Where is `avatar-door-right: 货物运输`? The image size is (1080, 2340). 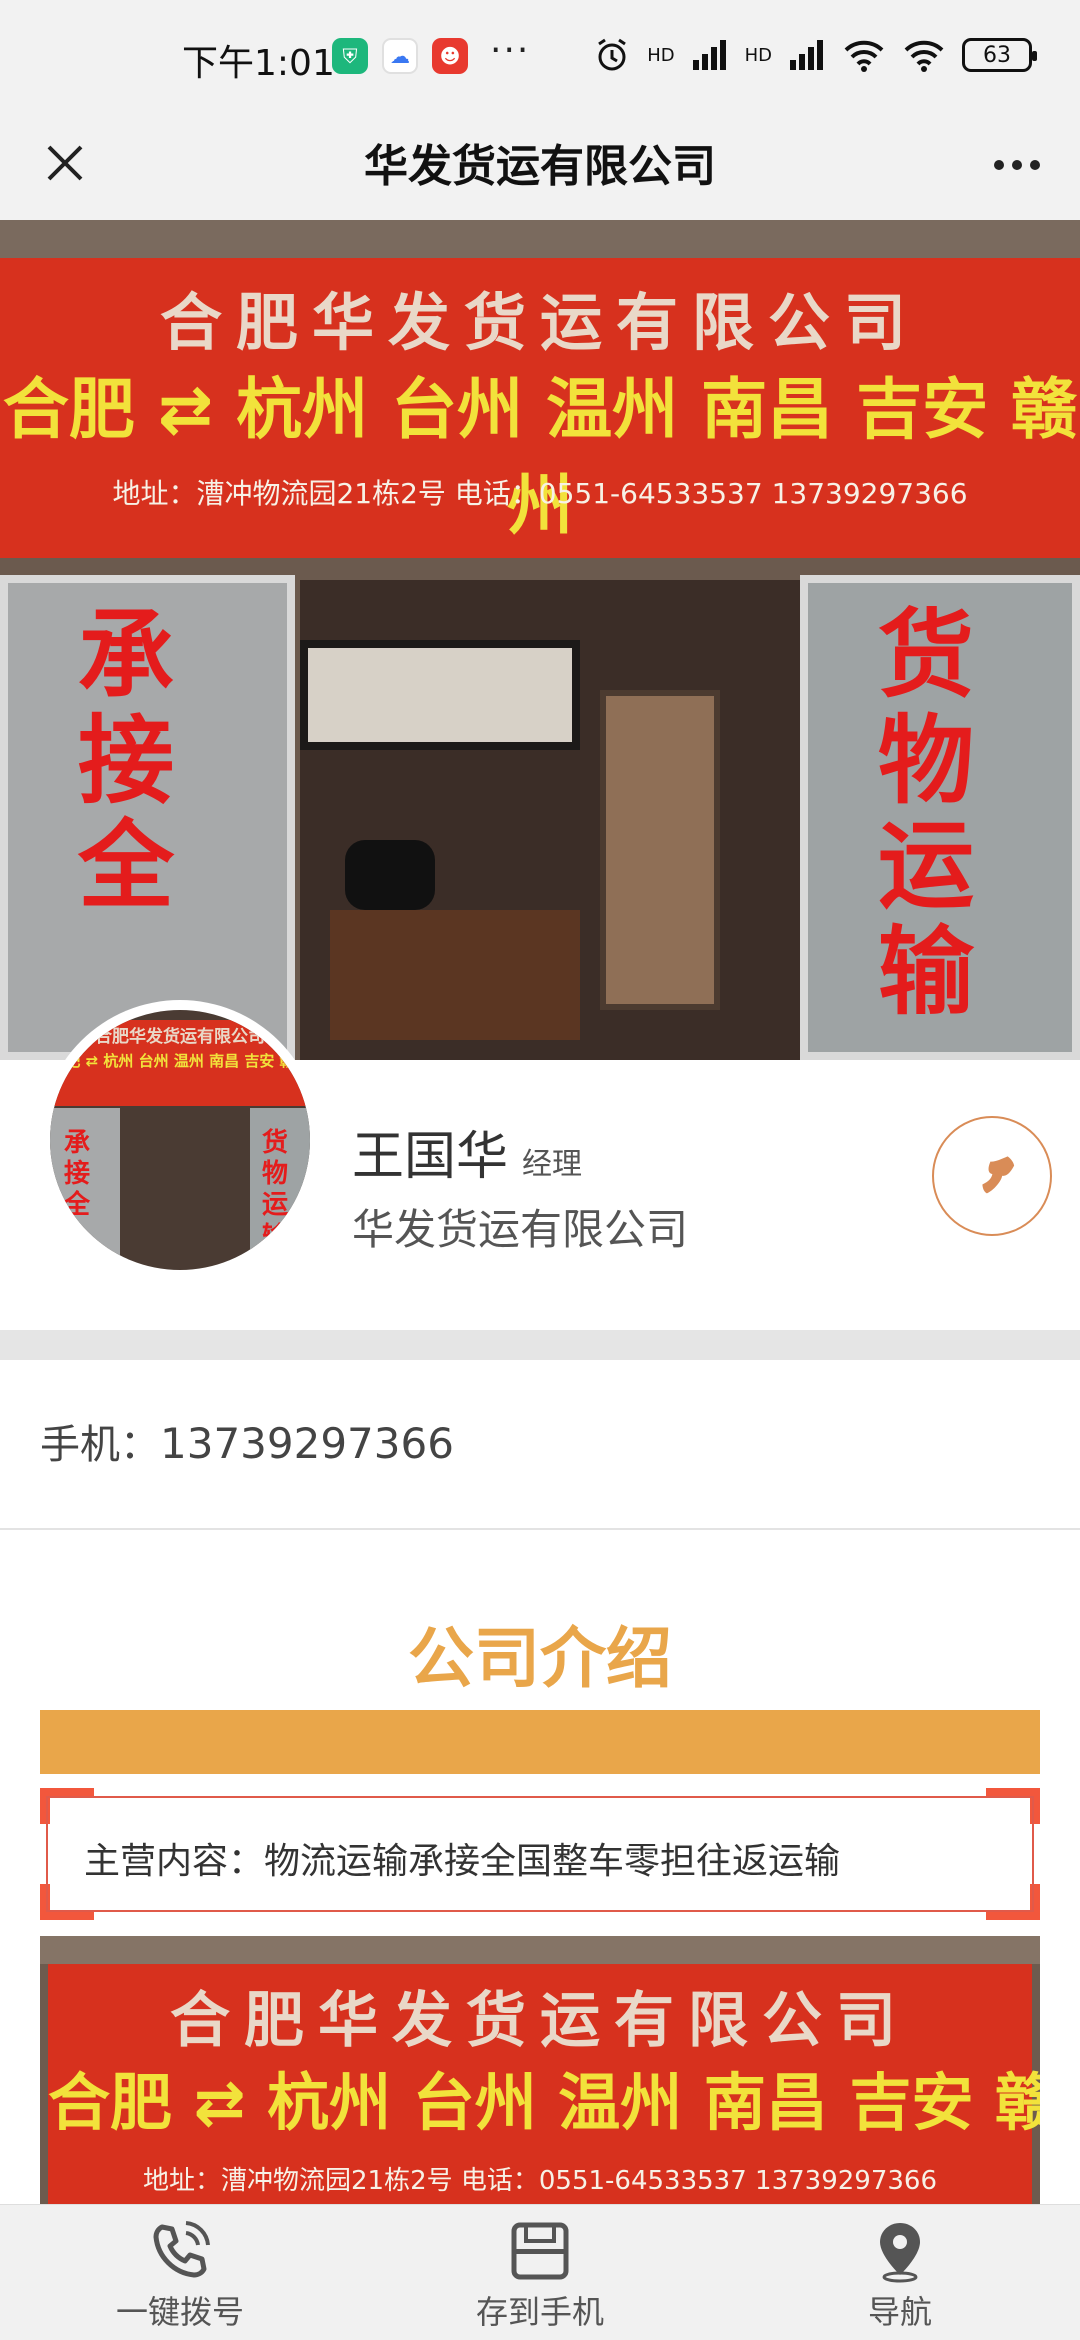
avatar-door-right: 货物运输 is located at coordinates (280, 1189).